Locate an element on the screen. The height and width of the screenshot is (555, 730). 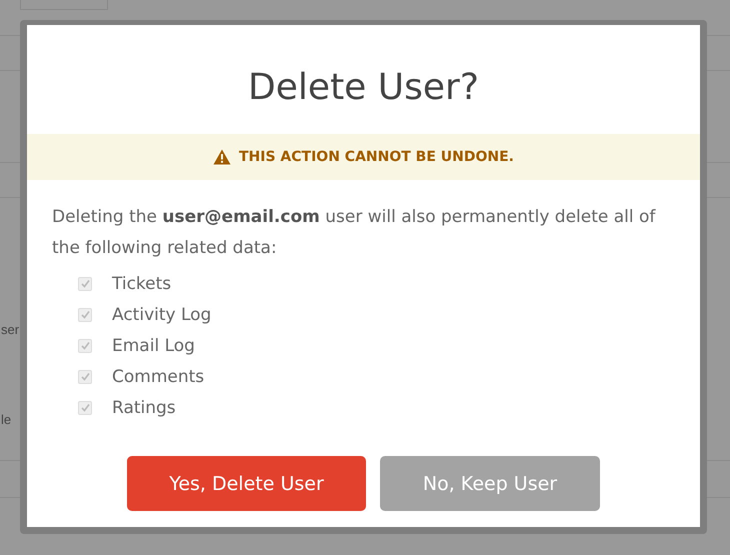
item-label: Ratings is located at coordinates (144, 408).